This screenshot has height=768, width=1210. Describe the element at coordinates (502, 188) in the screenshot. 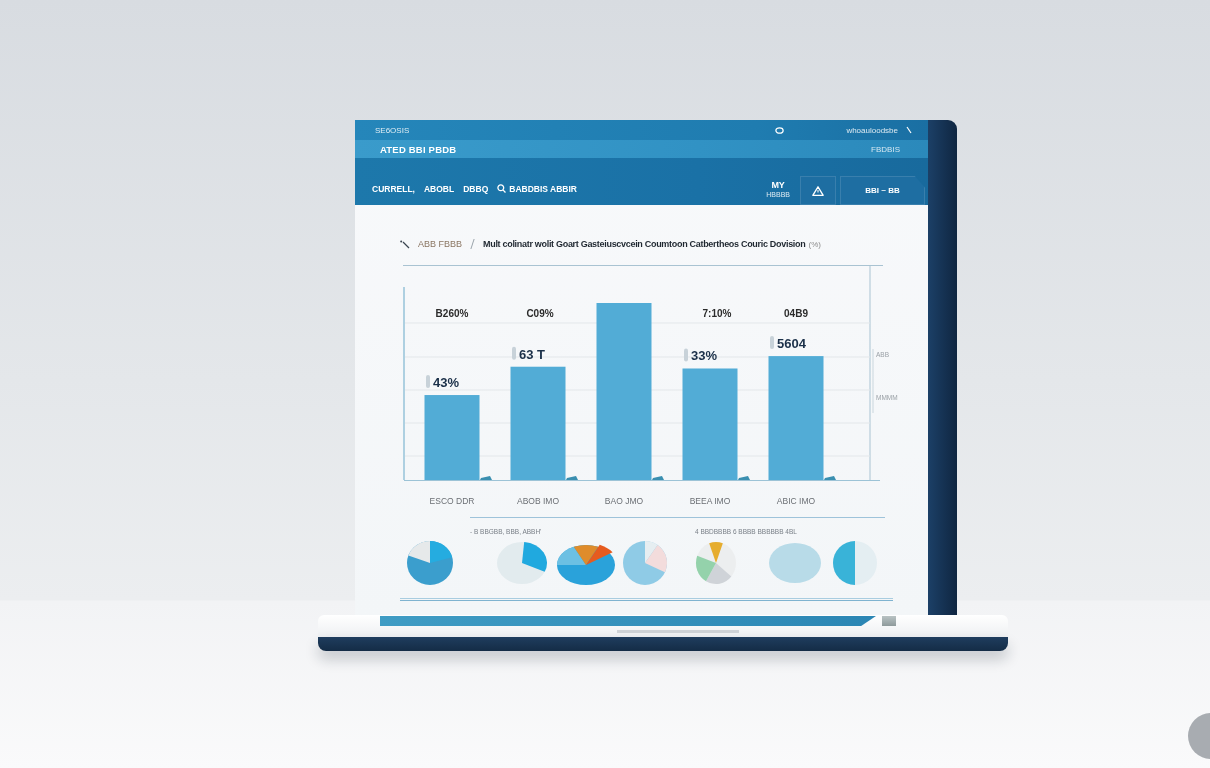

I see `search-icon` at that location.